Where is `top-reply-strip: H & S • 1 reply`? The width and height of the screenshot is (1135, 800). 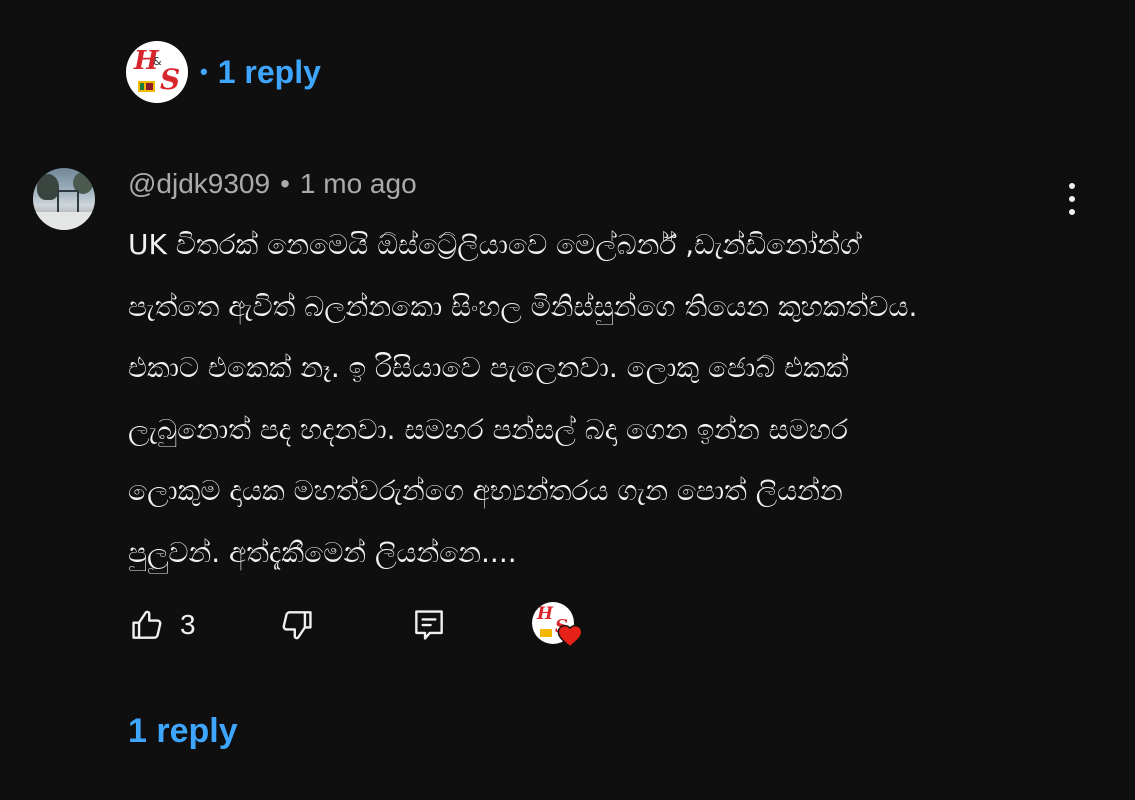 top-reply-strip: H & S • 1 reply is located at coordinates (223, 72).